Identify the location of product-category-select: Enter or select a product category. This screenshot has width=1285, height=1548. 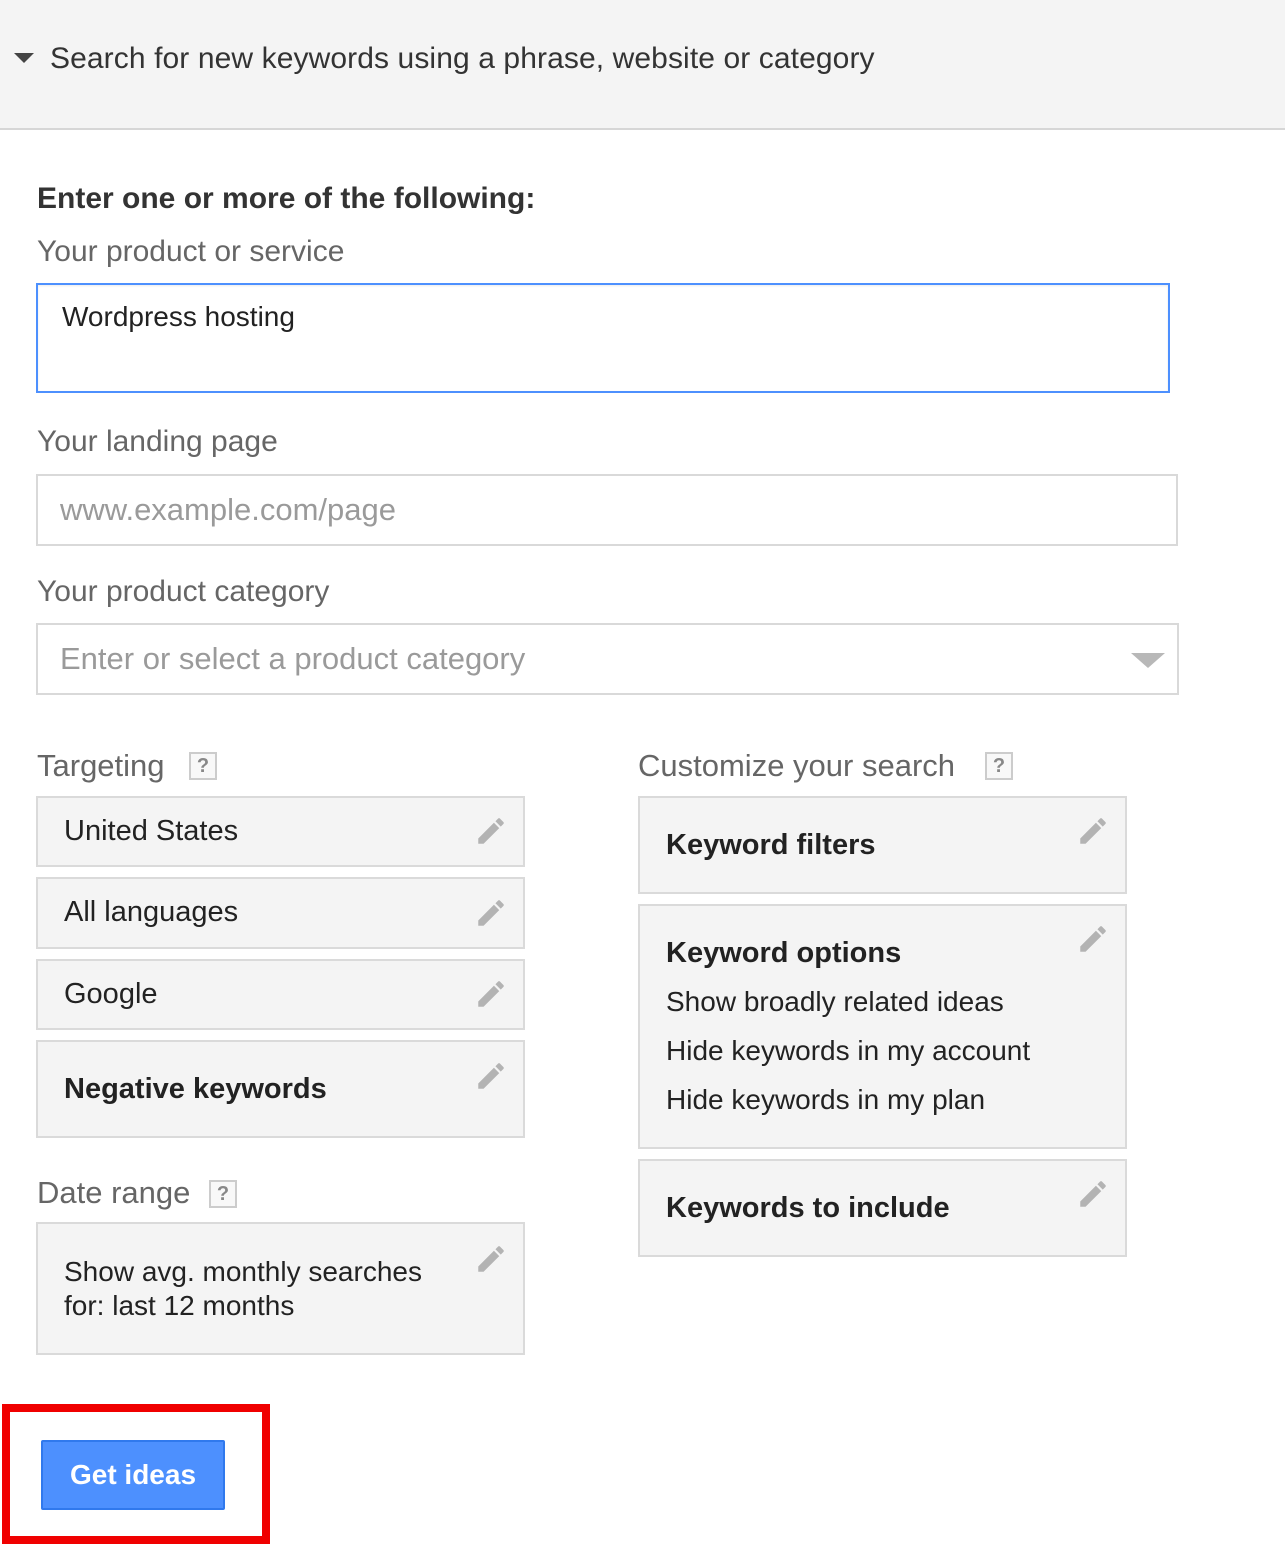
(607, 659).